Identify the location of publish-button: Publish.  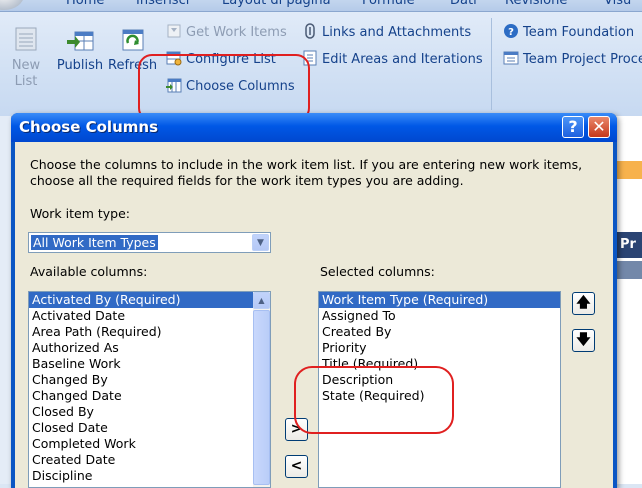
(80, 64).